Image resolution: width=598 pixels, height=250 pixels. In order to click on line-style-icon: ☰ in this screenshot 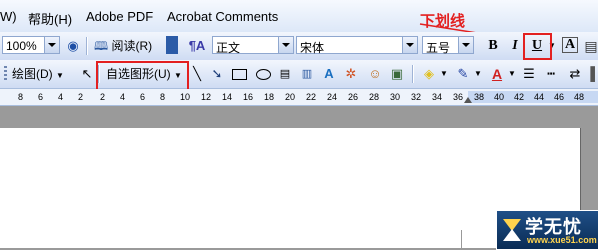, I will do `click(529, 74)`.